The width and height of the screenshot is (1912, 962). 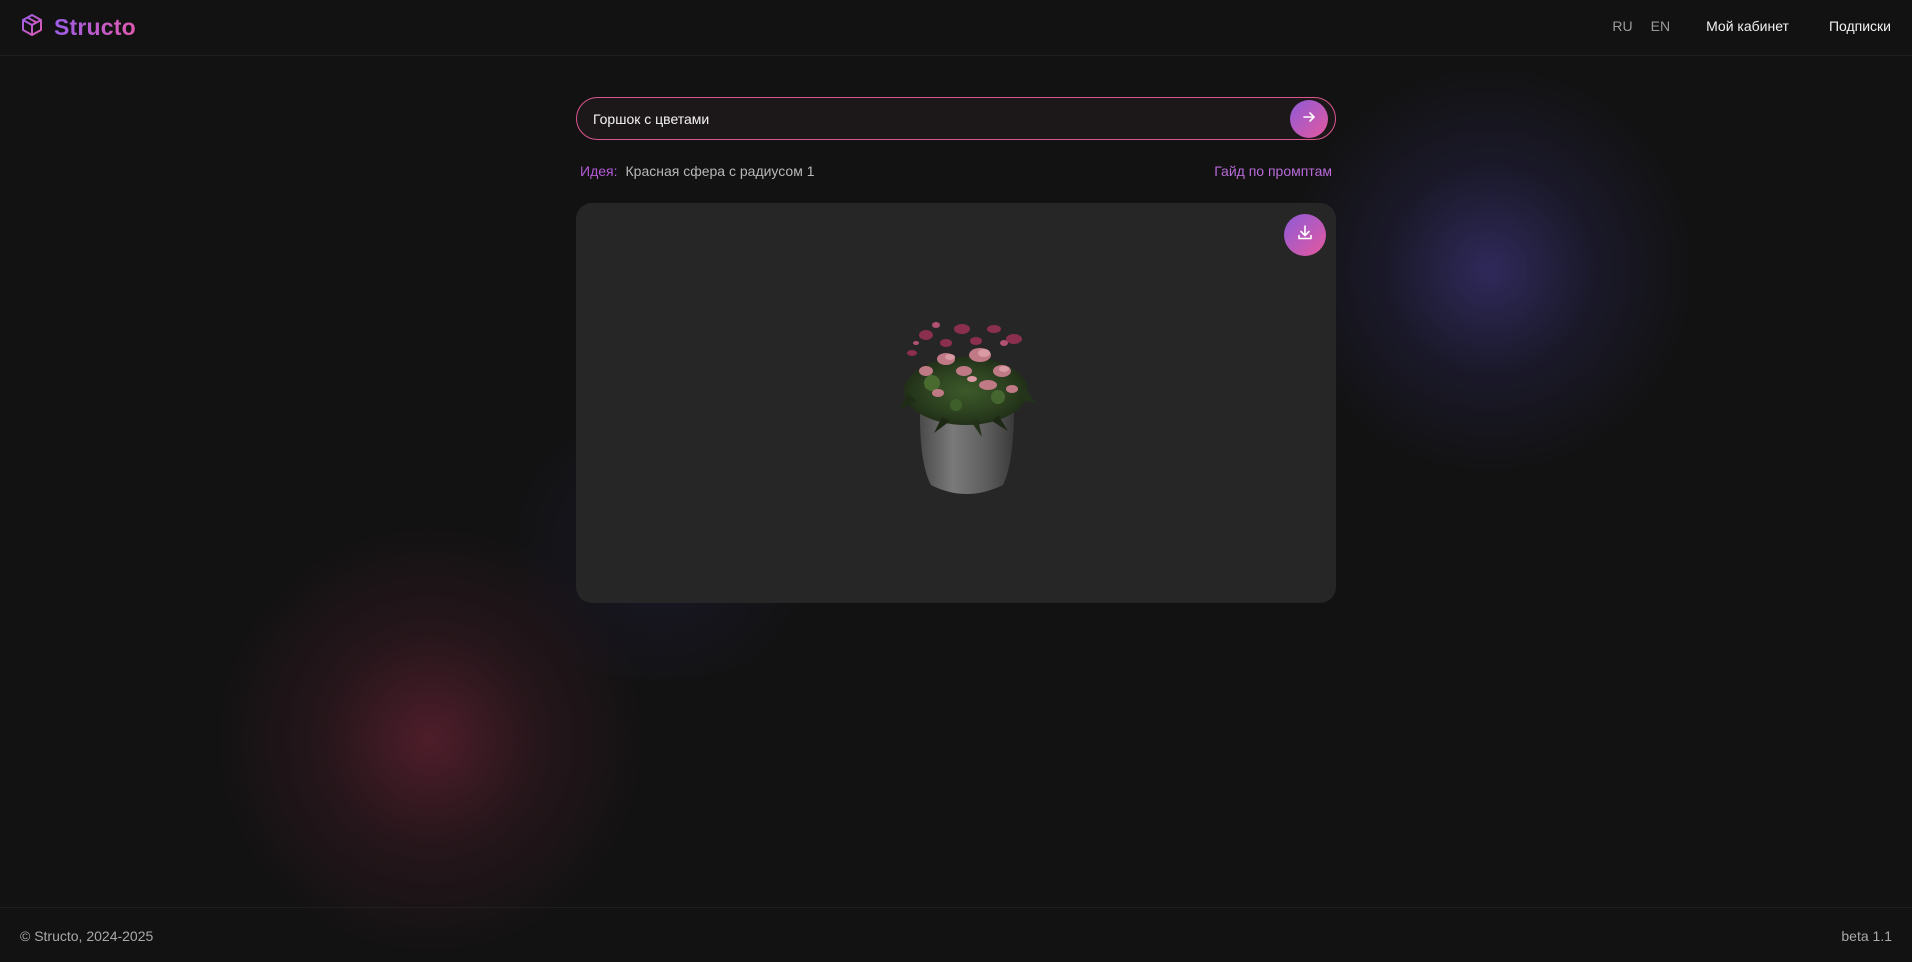 I want to click on generate-button, so click(x=1309, y=119).